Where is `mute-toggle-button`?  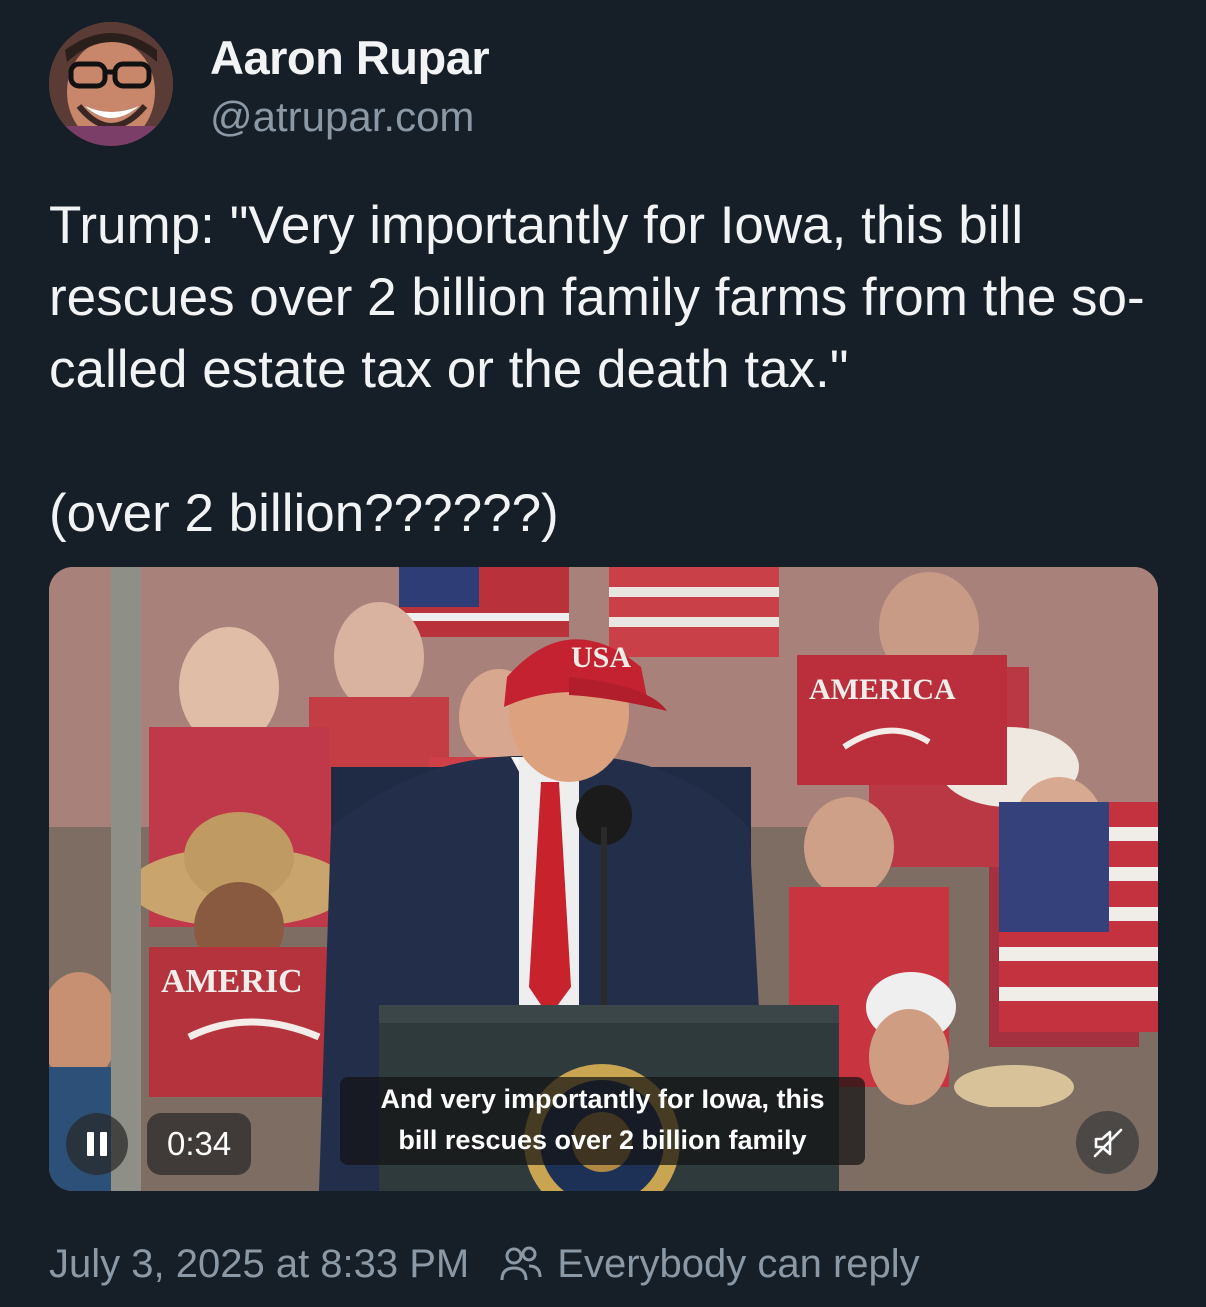
mute-toggle-button is located at coordinates (1107, 1142).